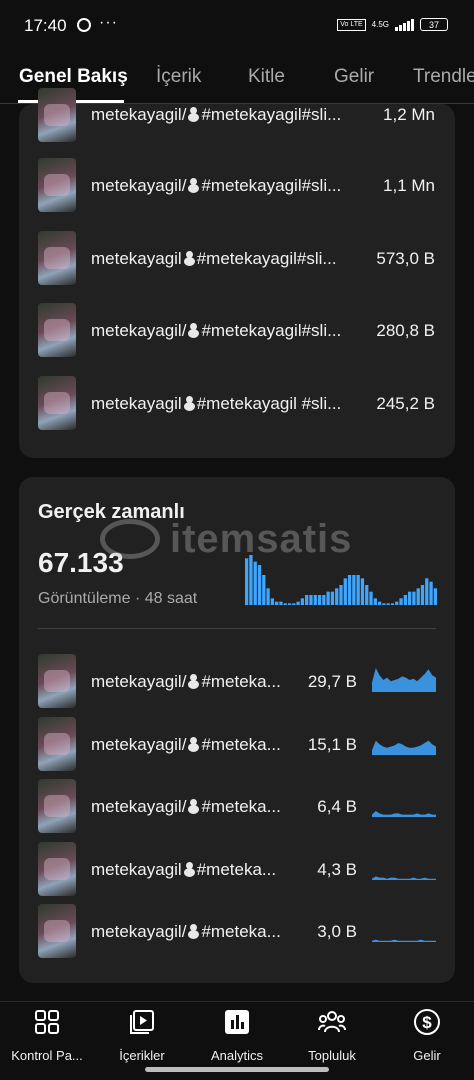 The height and width of the screenshot is (1080, 474). I want to click on nav-analytics: Analytics, so click(237, 1035).